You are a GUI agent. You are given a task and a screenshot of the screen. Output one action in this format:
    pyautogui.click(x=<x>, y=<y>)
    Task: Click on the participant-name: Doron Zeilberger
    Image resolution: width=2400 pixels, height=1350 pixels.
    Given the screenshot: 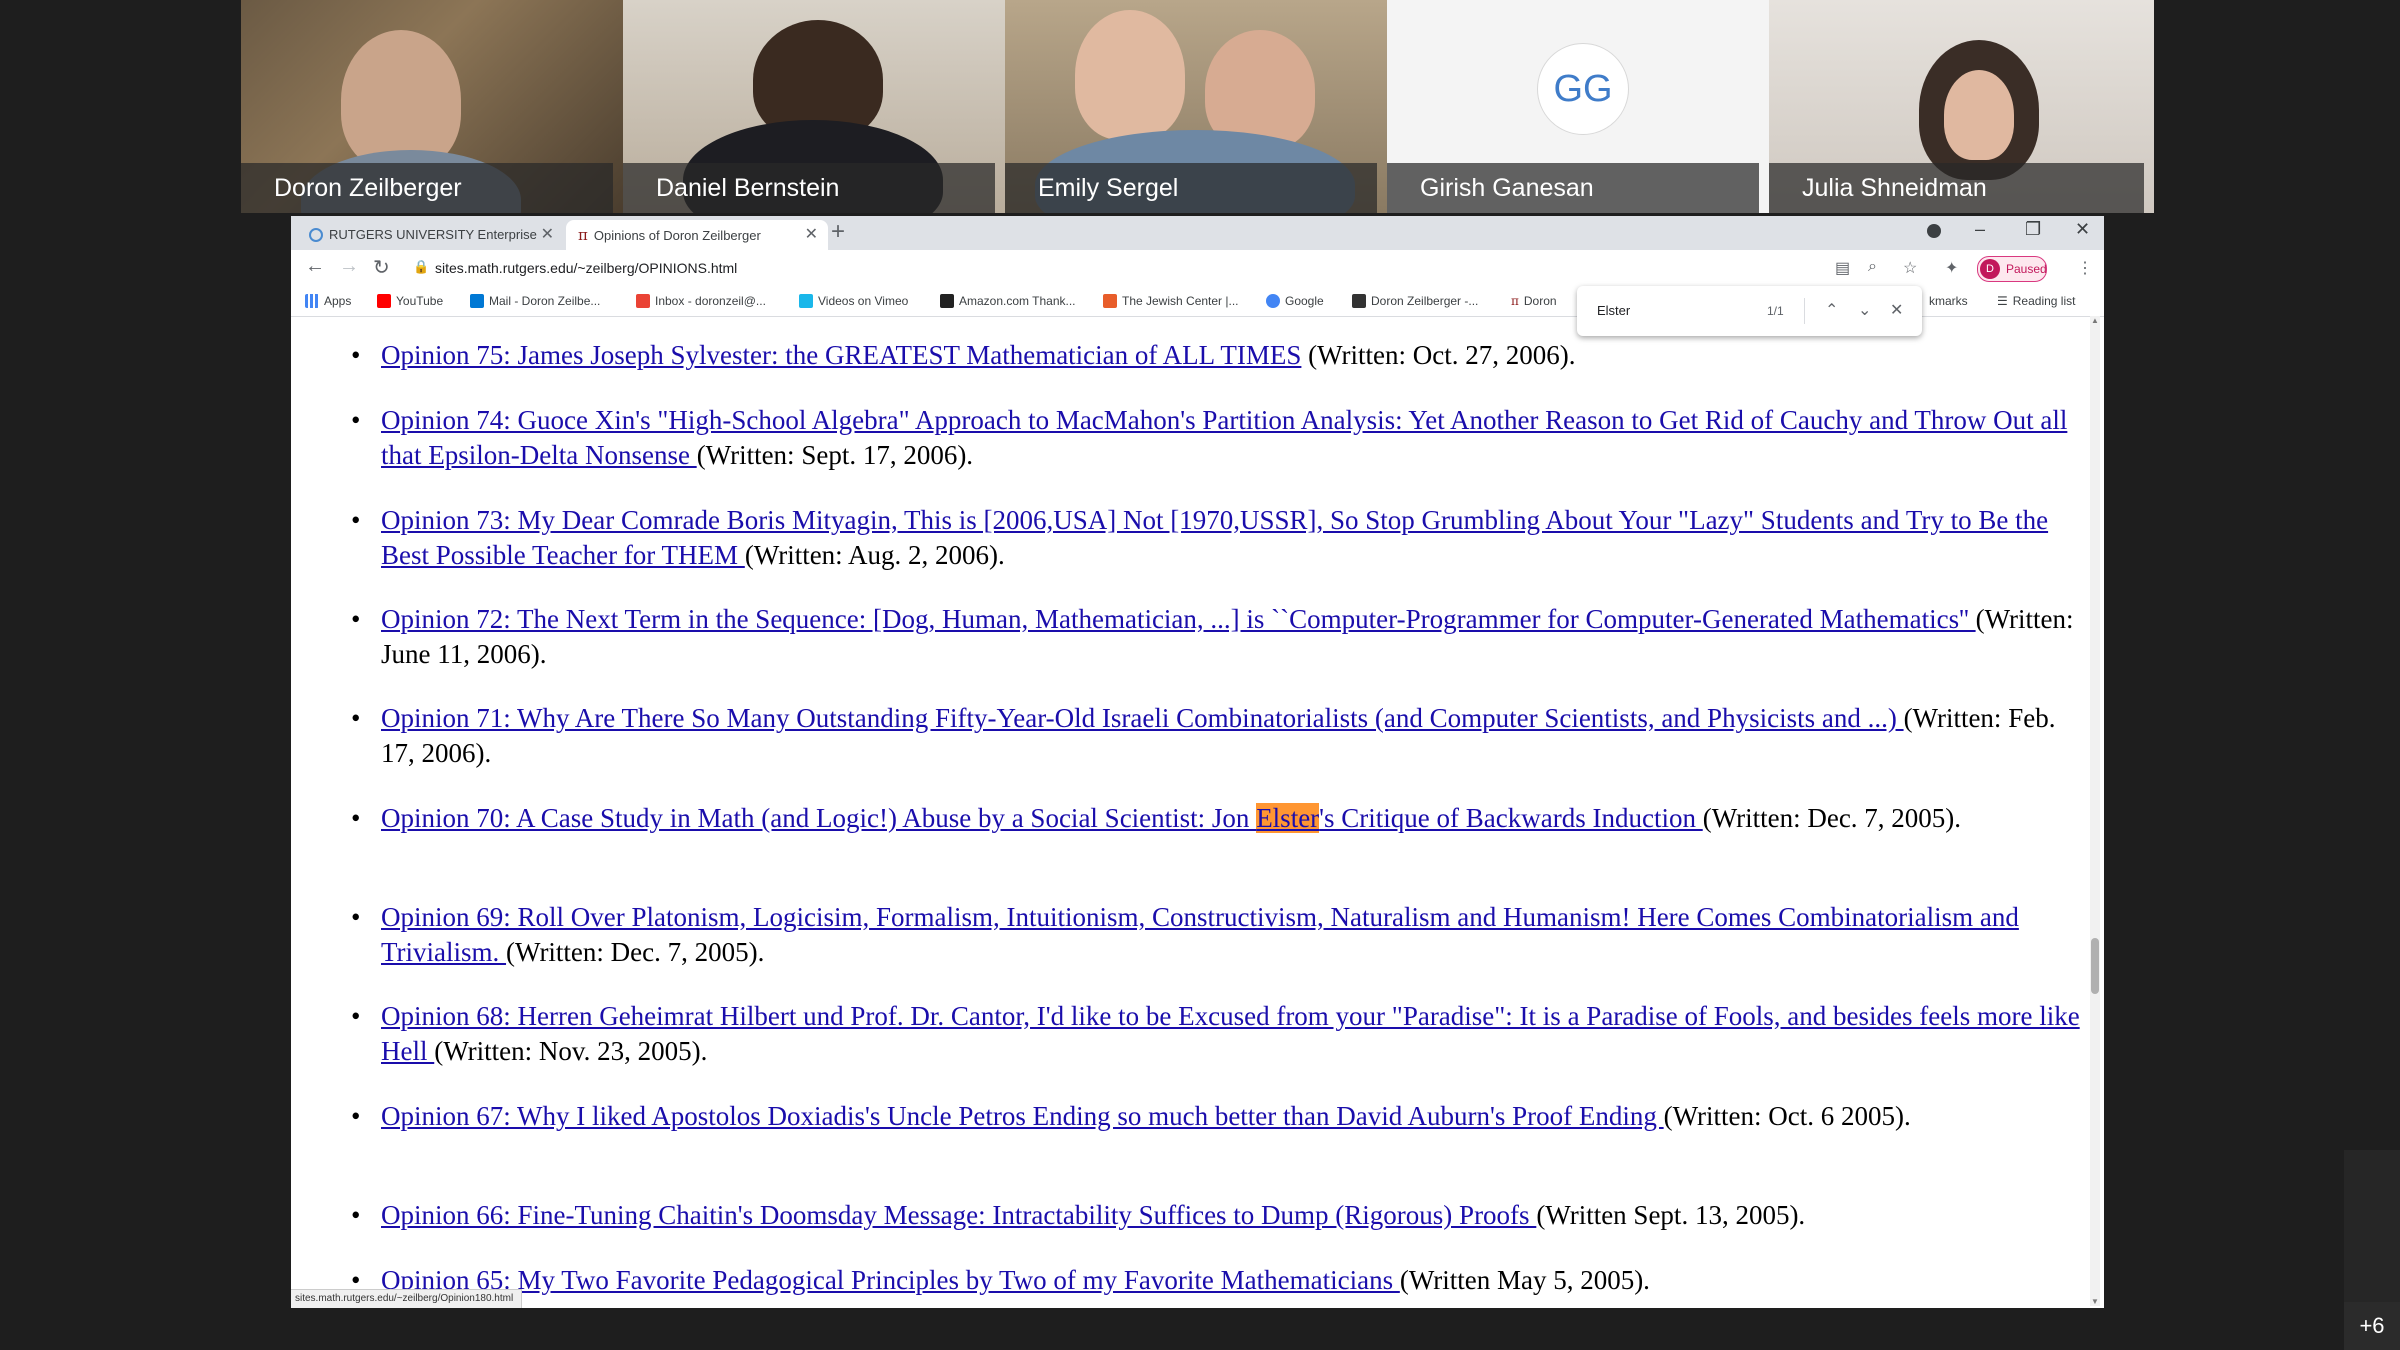 What is the action you would take?
    pyautogui.click(x=427, y=188)
    